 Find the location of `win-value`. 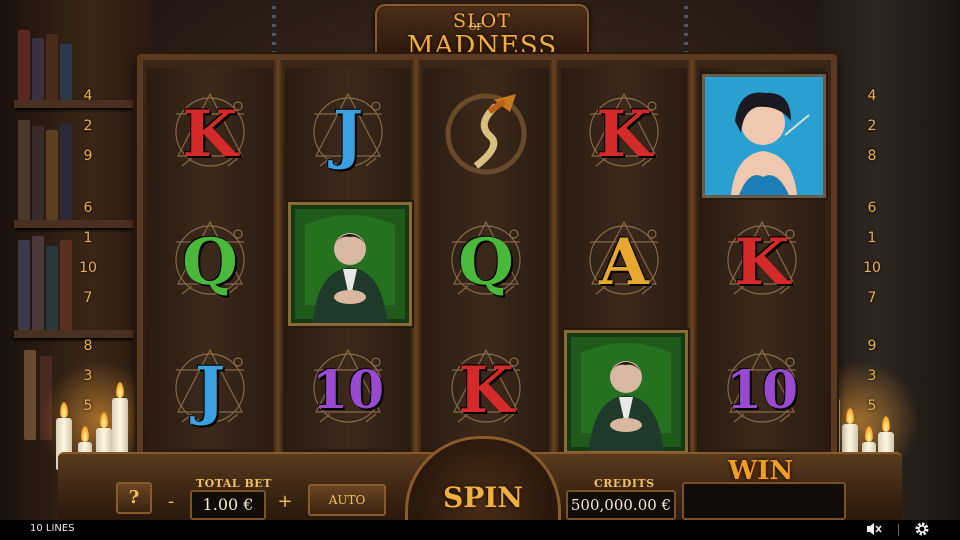

win-value is located at coordinates (764, 501).